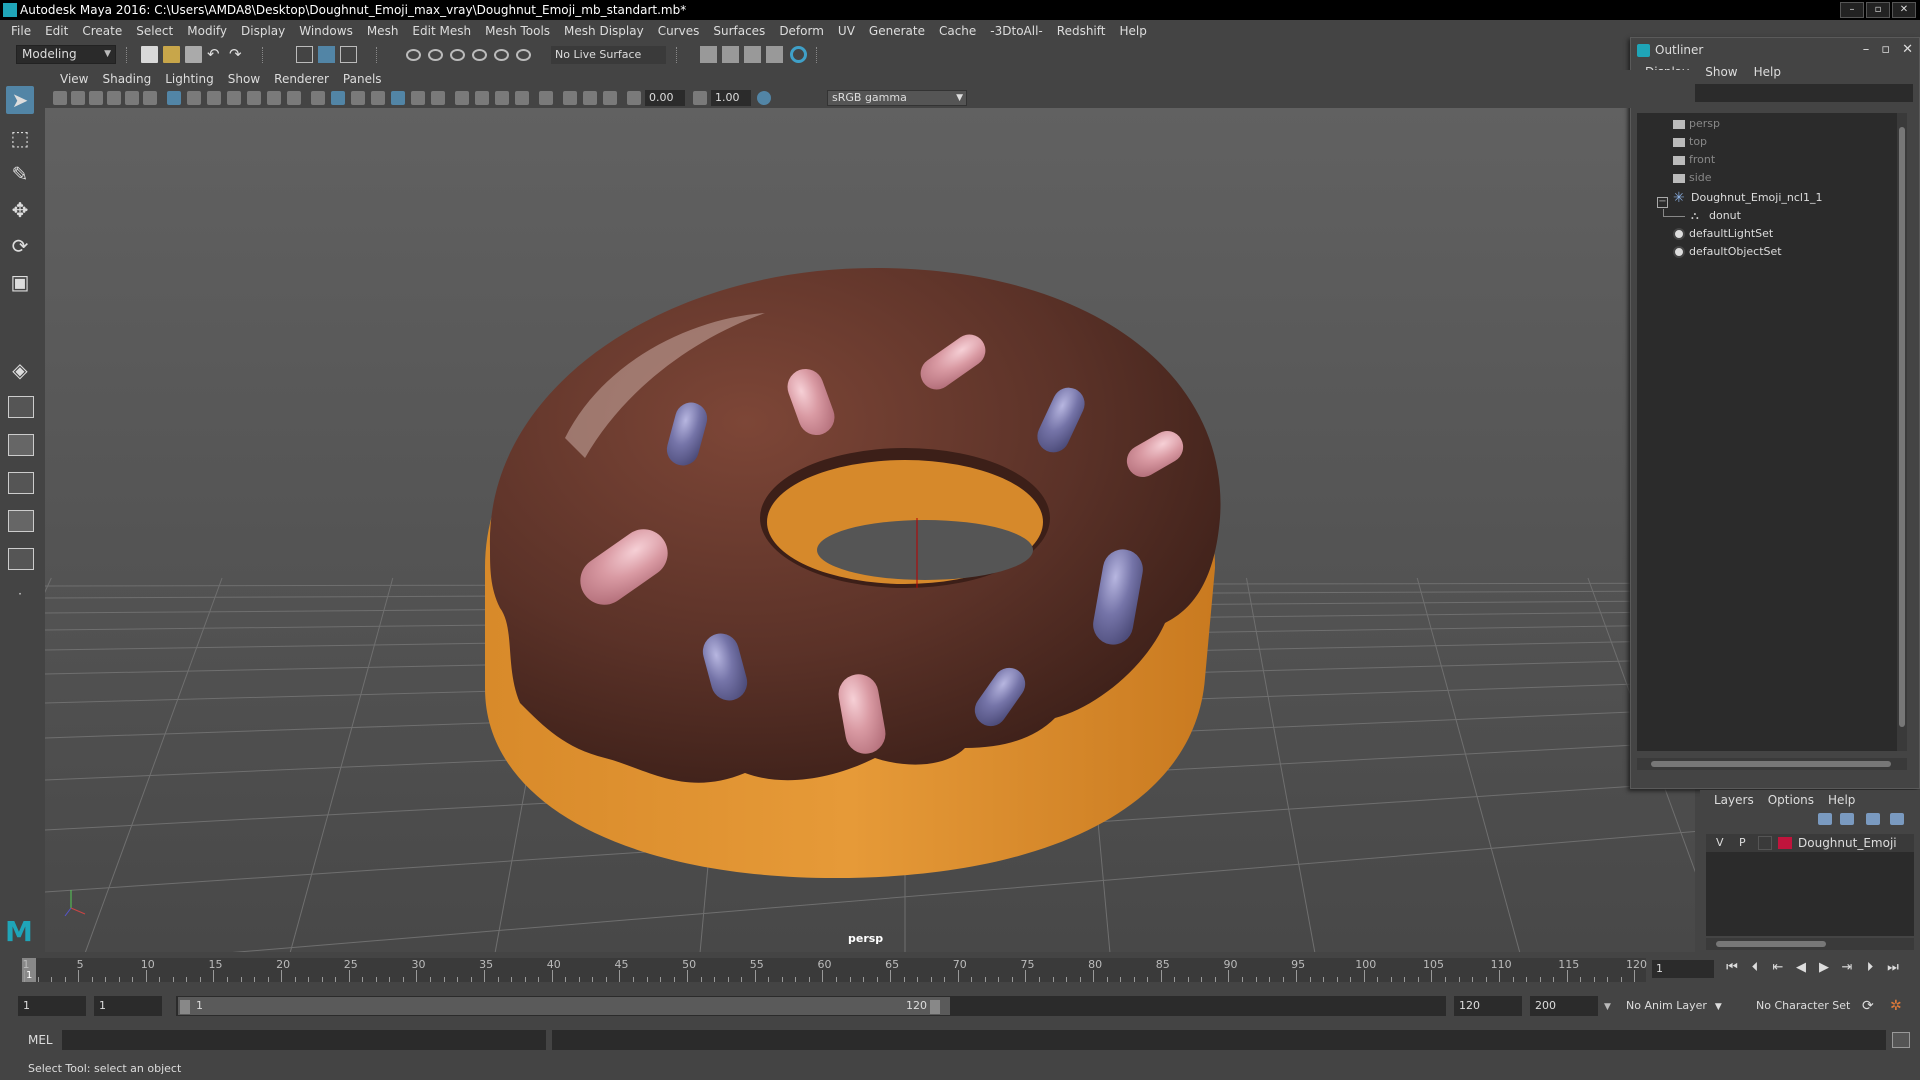 Image resolution: width=1920 pixels, height=1080 pixels. I want to click on select-tool-icon: ➤, so click(20, 100).